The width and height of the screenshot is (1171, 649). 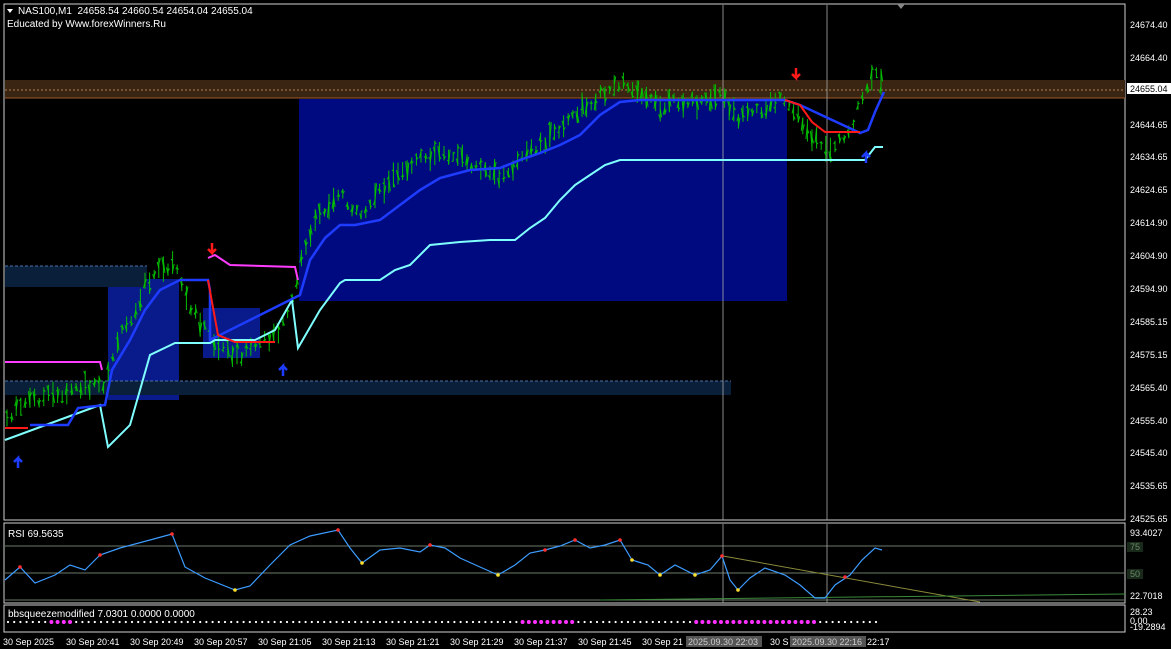 What do you see at coordinates (349, 642) in the screenshot?
I see `time-label: 30 Sep 21:13` at bounding box center [349, 642].